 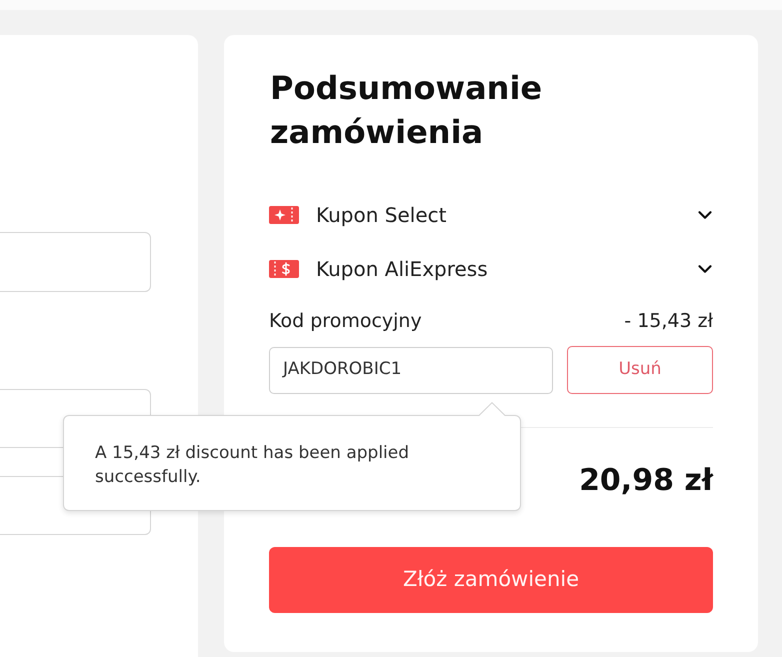 I want to click on discount-amount: - 15,43 zł, so click(x=668, y=321).